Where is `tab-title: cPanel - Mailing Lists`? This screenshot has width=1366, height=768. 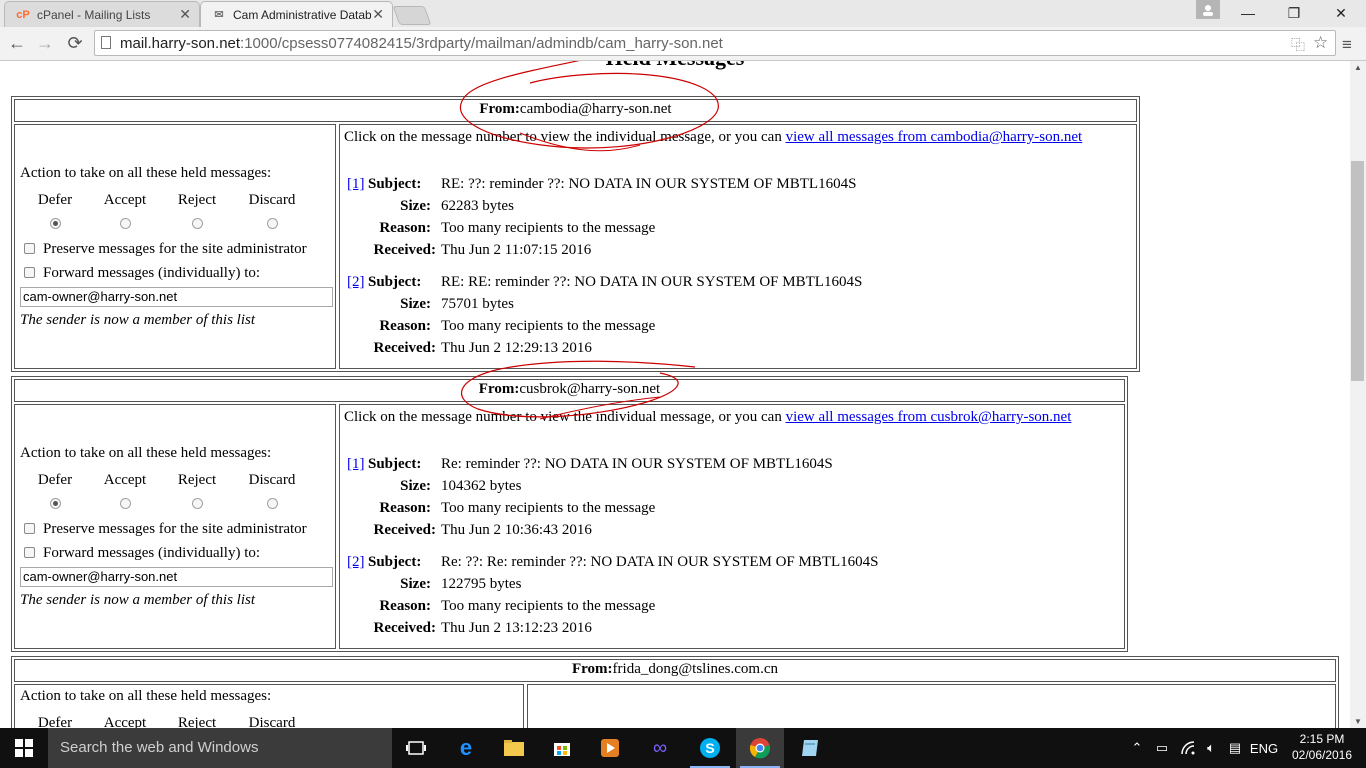
tab-title: cPanel - Mailing Lists is located at coordinates (94, 14).